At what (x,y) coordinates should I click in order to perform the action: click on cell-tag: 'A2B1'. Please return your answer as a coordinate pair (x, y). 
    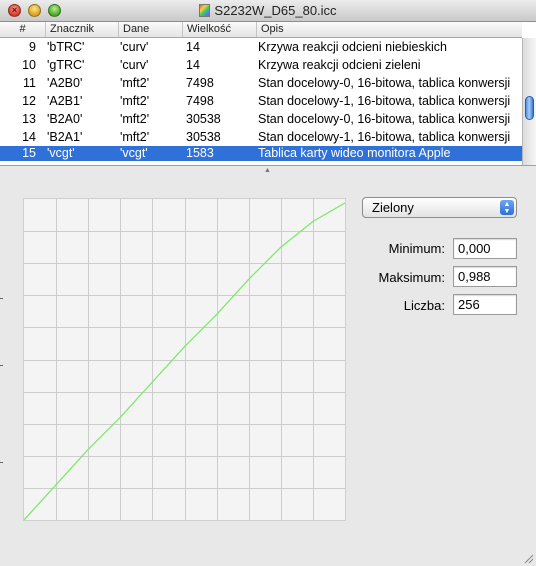
    Looking at the image, I should click on (65, 101).